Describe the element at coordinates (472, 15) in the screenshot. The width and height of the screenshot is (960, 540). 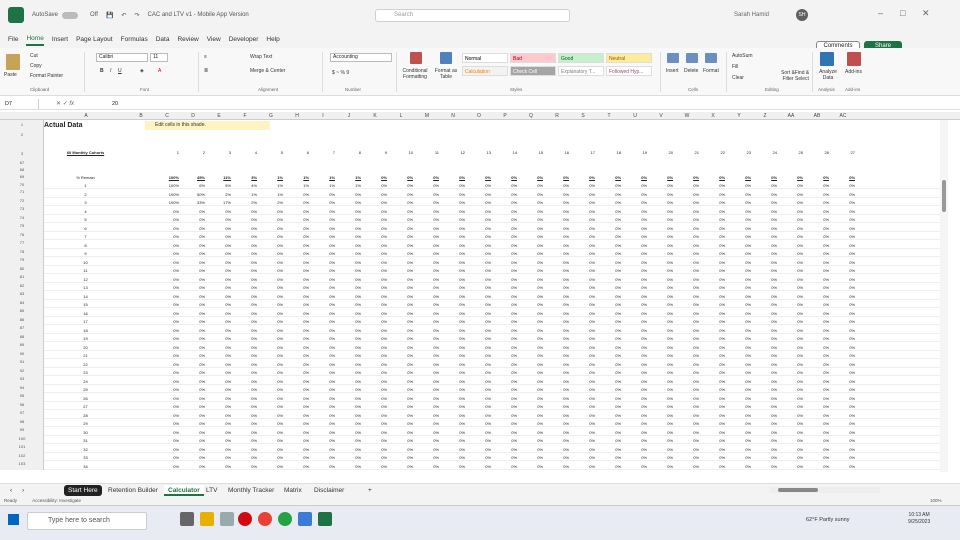
I see `search-input: Search` at that location.